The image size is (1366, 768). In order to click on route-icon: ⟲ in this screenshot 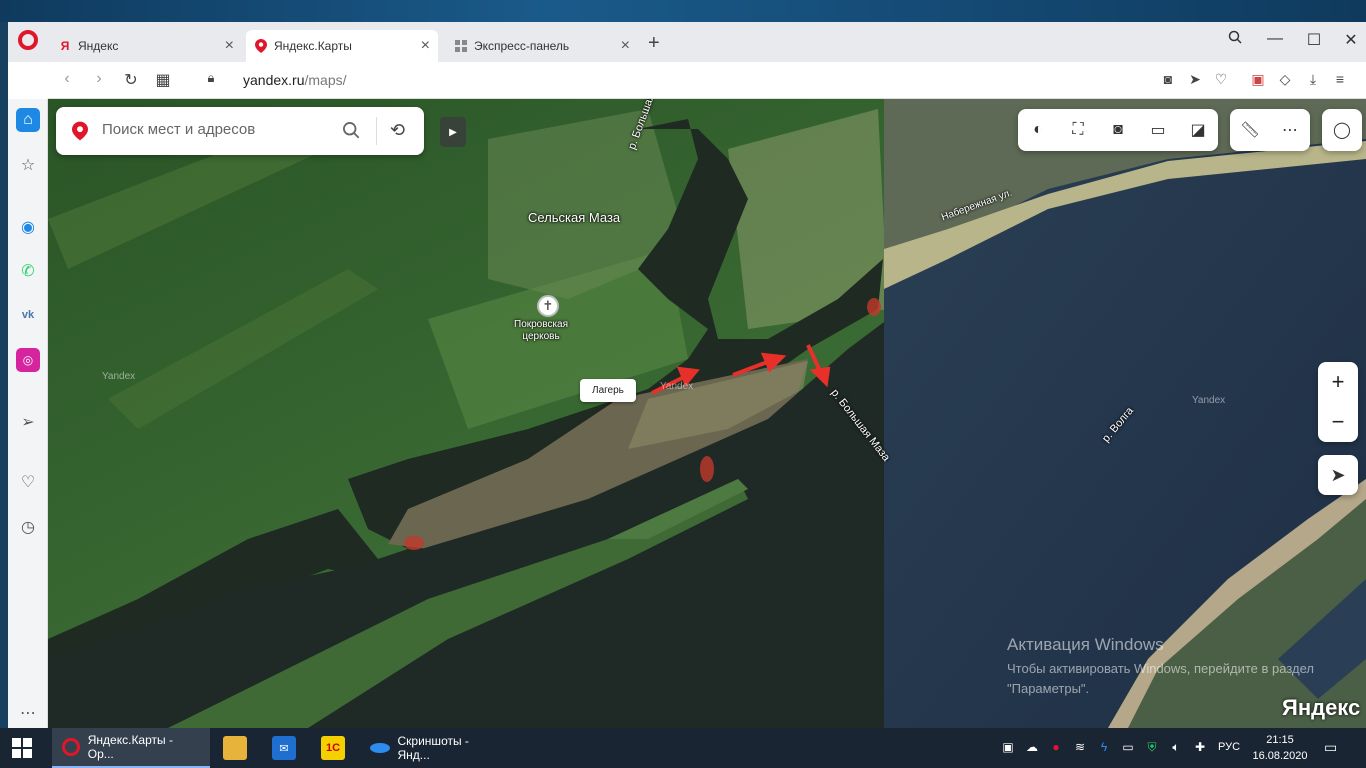, I will do `click(397, 130)`.